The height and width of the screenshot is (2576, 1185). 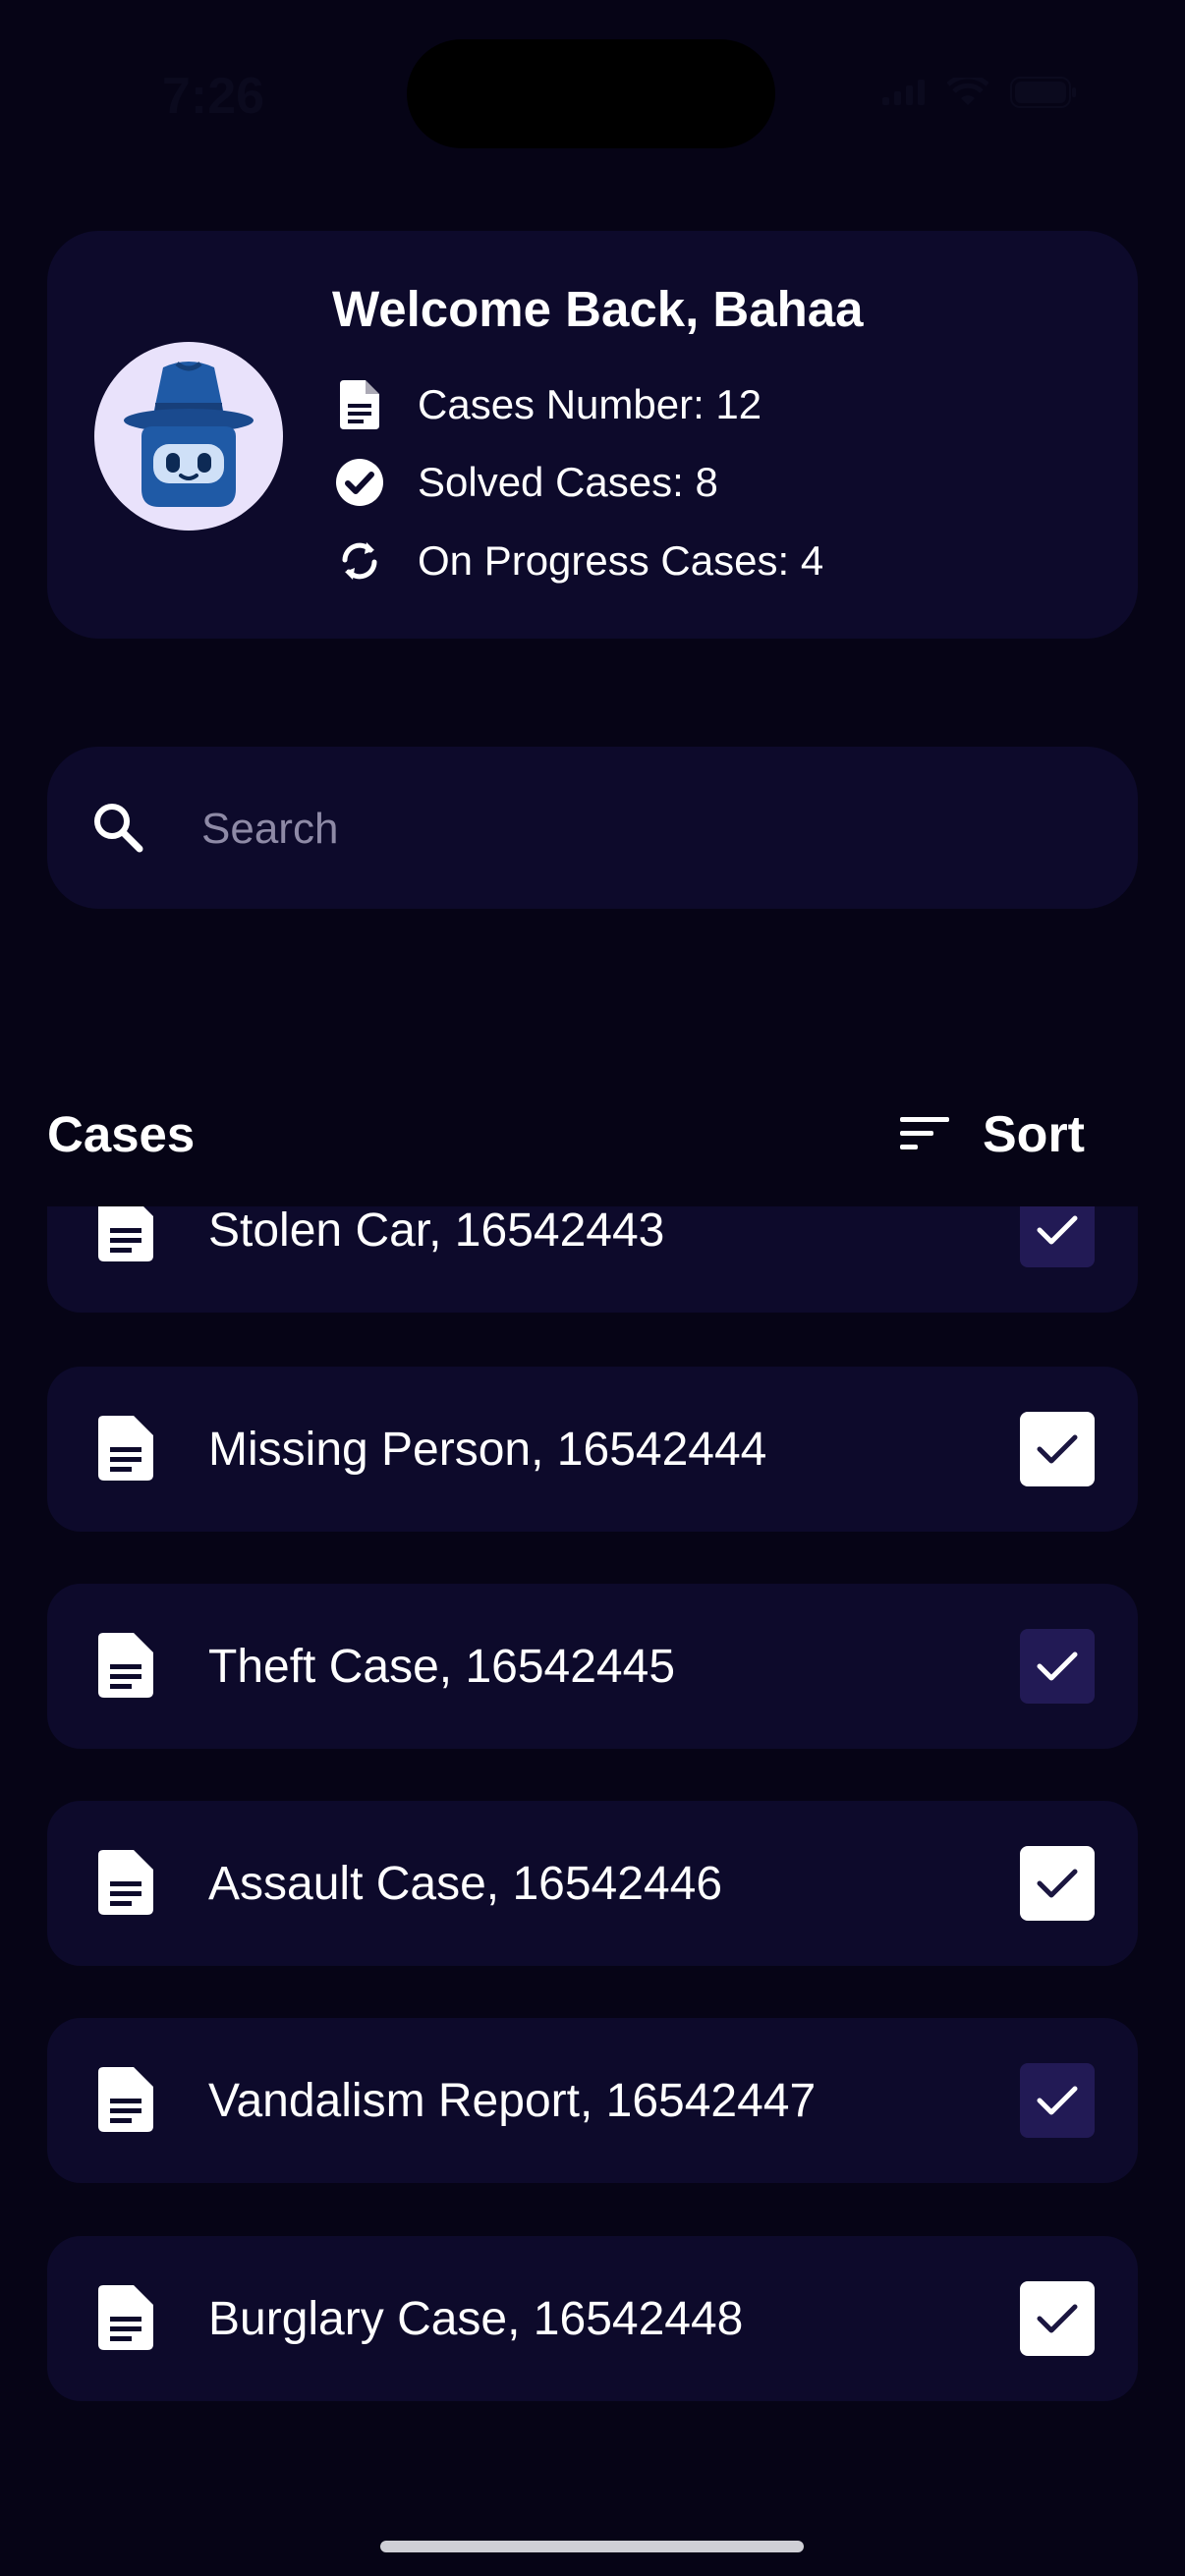 What do you see at coordinates (925, 1135) in the screenshot?
I see `sort-icon` at bounding box center [925, 1135].